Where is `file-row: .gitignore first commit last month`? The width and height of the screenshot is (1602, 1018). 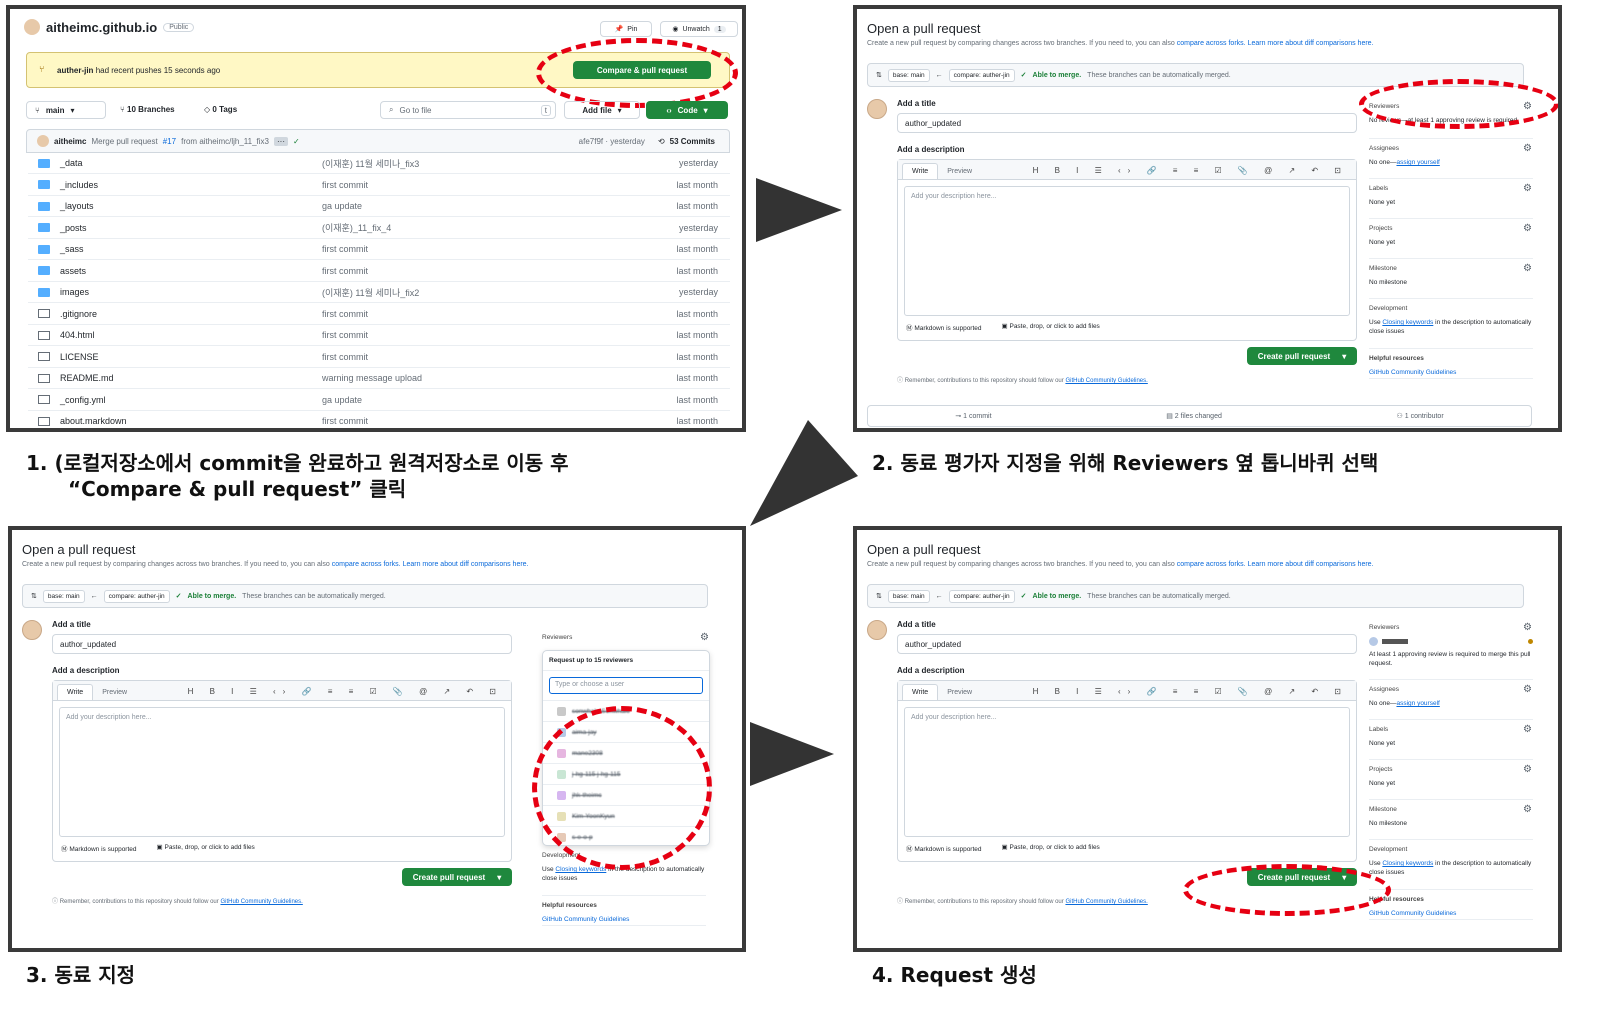 file-row: .gitignore first commit last month is located at coordinates (379, 314).